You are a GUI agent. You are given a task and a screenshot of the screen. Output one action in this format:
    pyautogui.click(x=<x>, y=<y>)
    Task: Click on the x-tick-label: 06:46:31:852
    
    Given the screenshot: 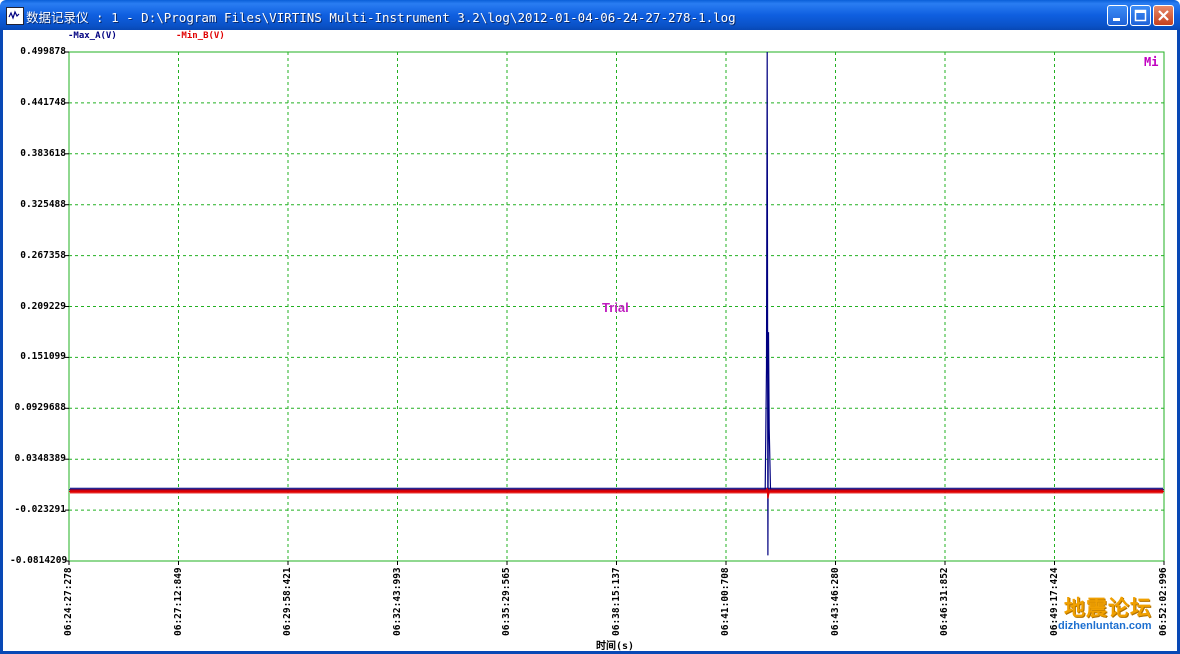 What is the action you would take?
    pyautogui.click(x=944, y=601)
    